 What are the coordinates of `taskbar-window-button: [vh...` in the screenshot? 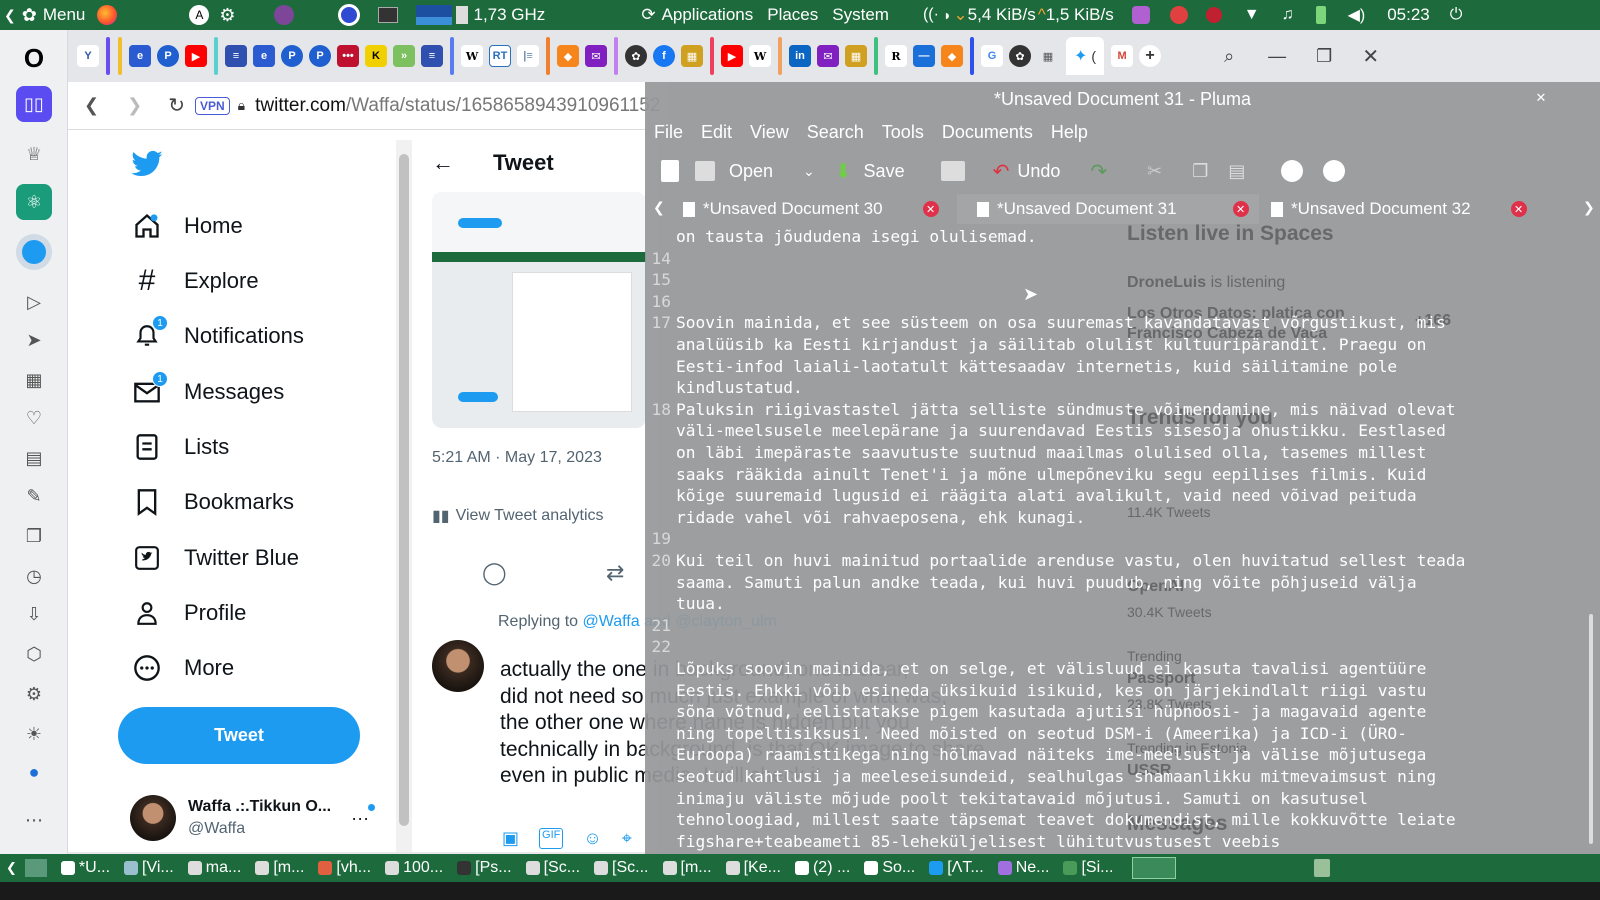 It's located at (344, 868).